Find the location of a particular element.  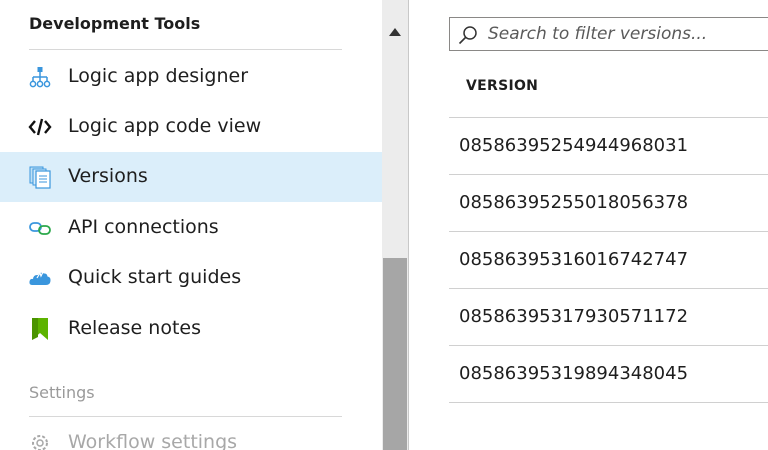

section-title-development-tools: Development Tools is located at coordinates (115, 23).